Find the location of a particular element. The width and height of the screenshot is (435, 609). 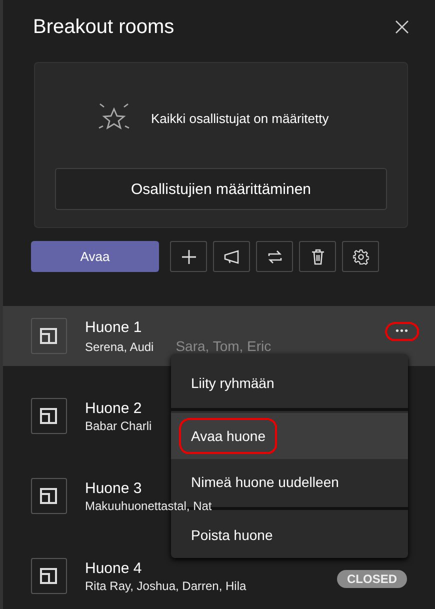

room-participants: Babar Charli is located at coordinates (118, 425).